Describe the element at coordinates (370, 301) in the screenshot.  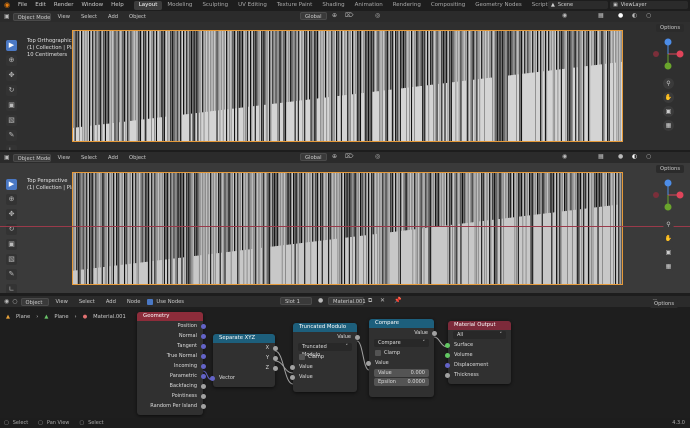
I see `duplicate-material-icon: ⧉` at that location.